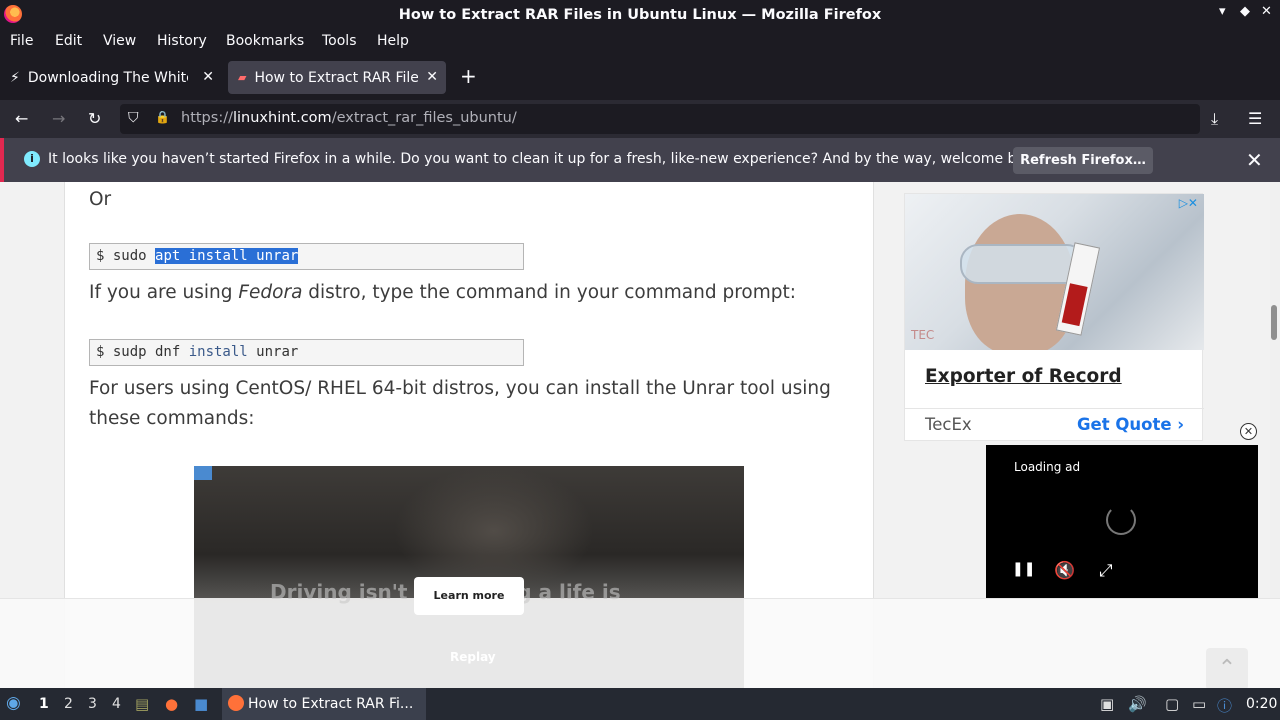 The height and width of the screenshot is (720, 1280). Describe the element at coordinates (1262, 704) in the screenshot. I see `clock: 0:20` at that location.